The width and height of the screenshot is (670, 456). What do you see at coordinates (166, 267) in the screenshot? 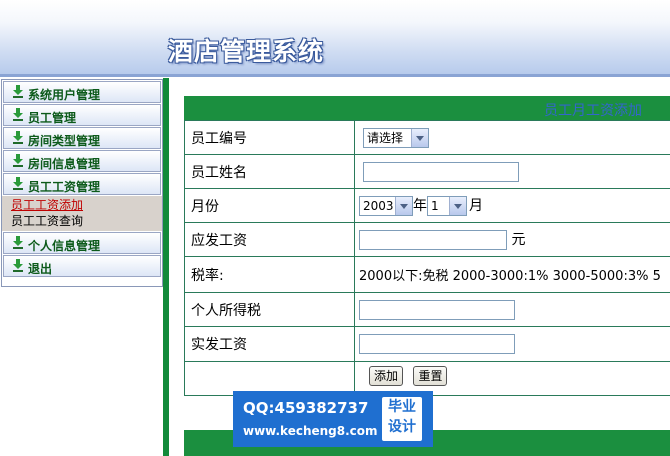
I see `content-divider` at bounding box center [166, 267].